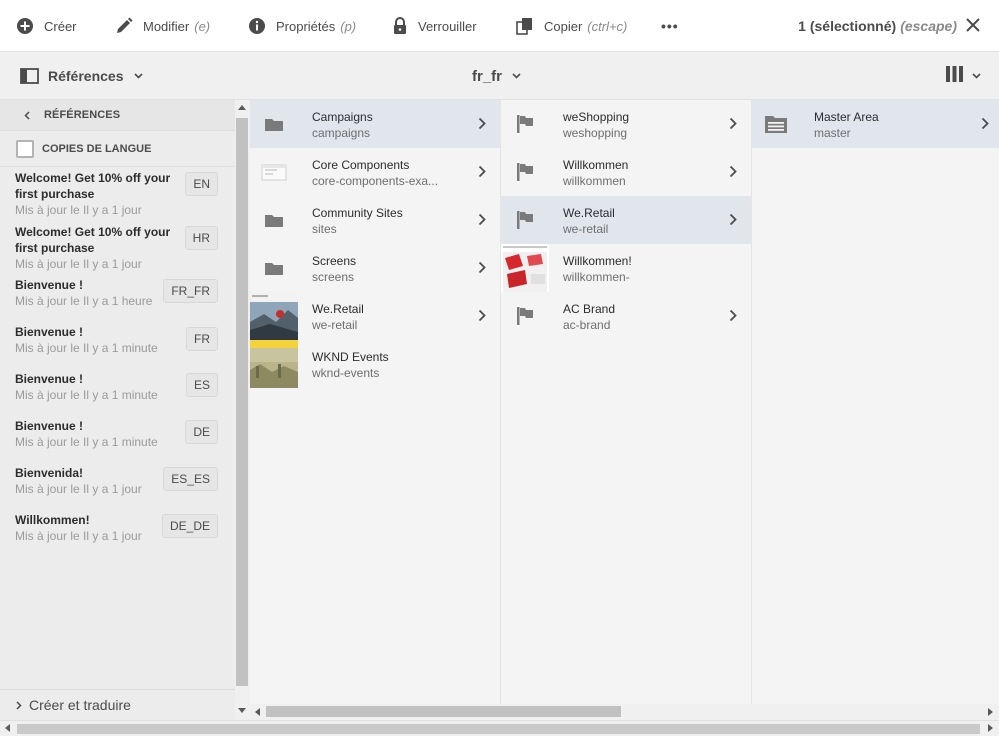 The width and height of the screenshot is (999, 736). I want to click on properties-button: Propriétés (p), so click(302, 26).